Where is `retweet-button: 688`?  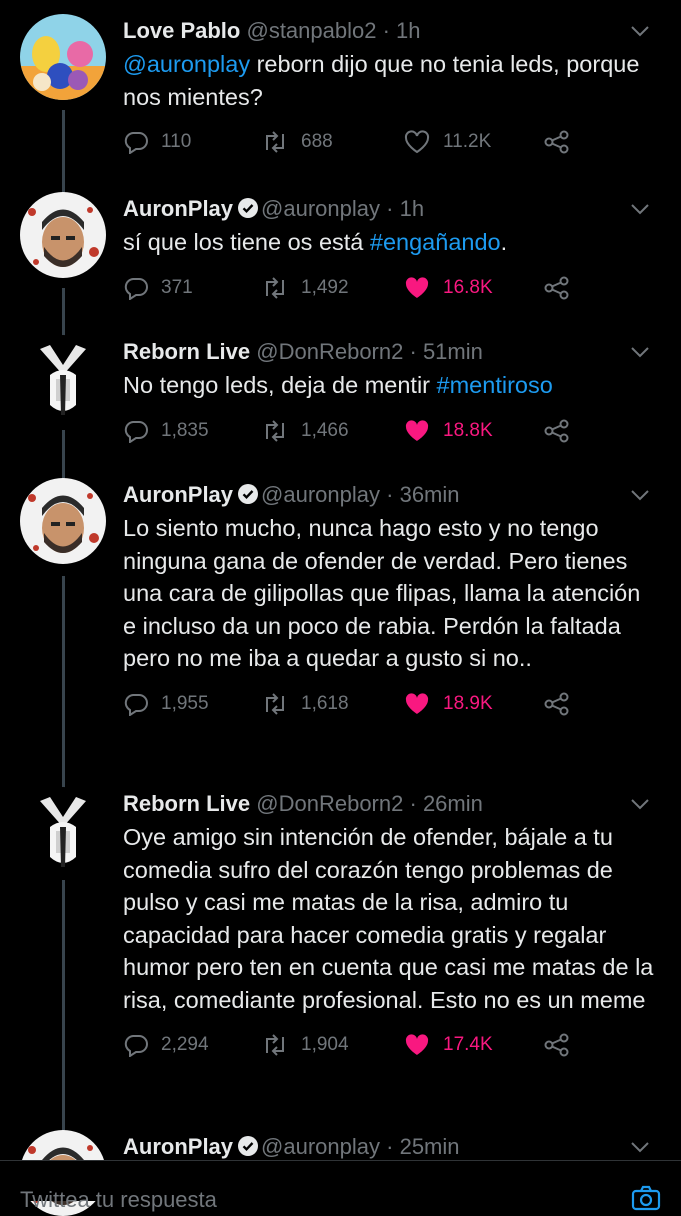
retweet-button: 688 is located at coordinates (297, 142).